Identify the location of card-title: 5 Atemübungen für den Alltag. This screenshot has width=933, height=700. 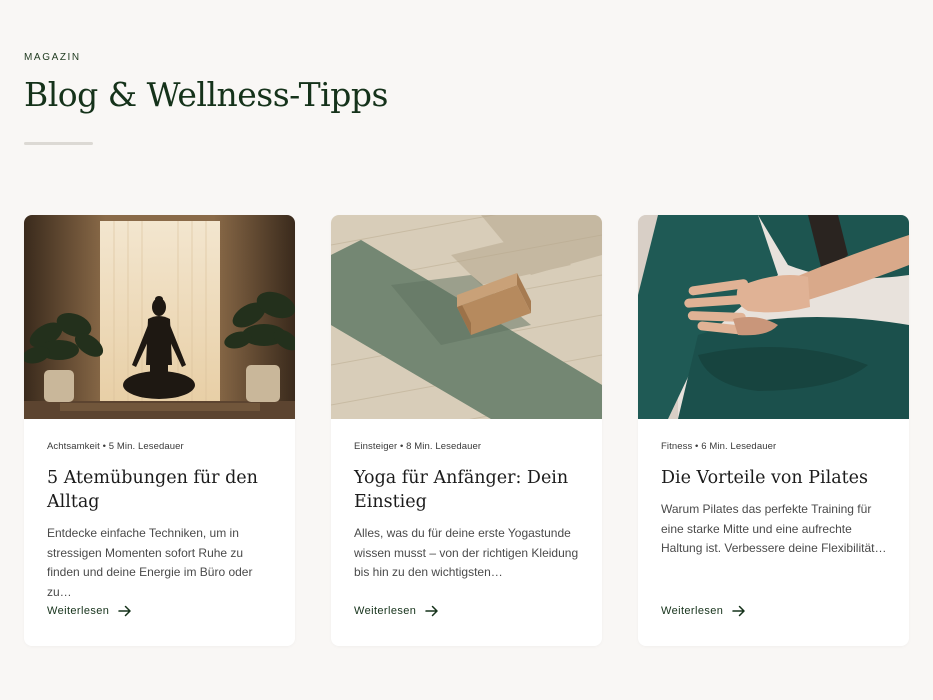
(160, 490).